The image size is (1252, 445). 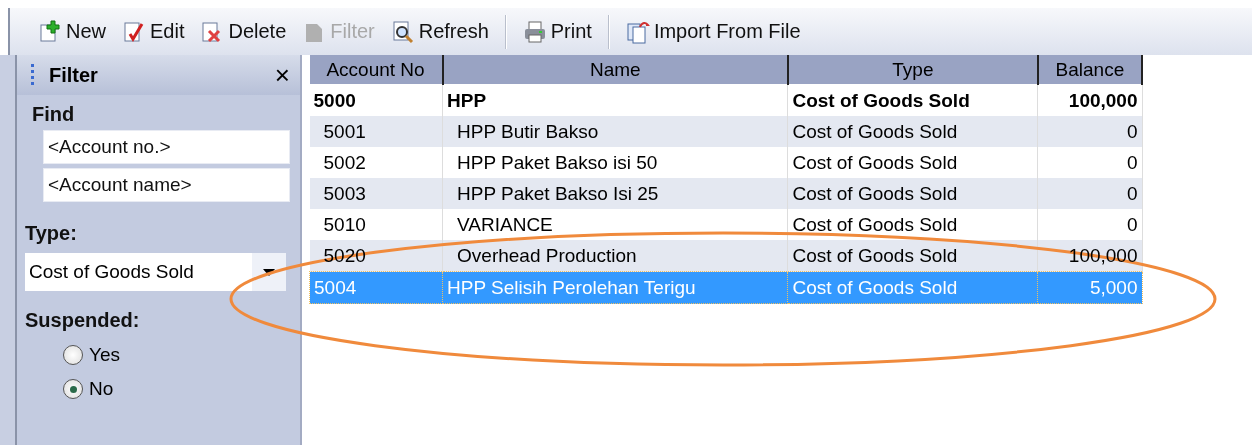 What do you see at coordinates (713, 31) in the screenshot?
I see `toolbar-button: Import From File` at bounding box center [713, 31].